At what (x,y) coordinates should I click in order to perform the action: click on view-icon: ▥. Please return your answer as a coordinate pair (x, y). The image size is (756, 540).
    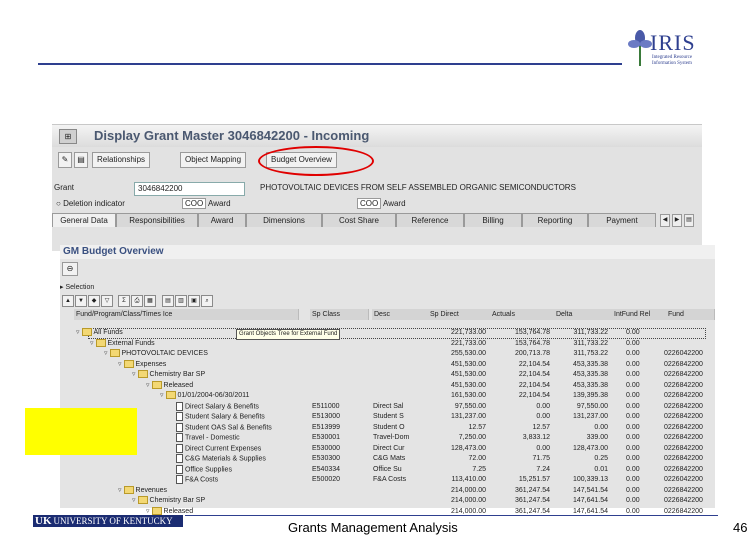
    Looking at the image, I should click on (181, 301).